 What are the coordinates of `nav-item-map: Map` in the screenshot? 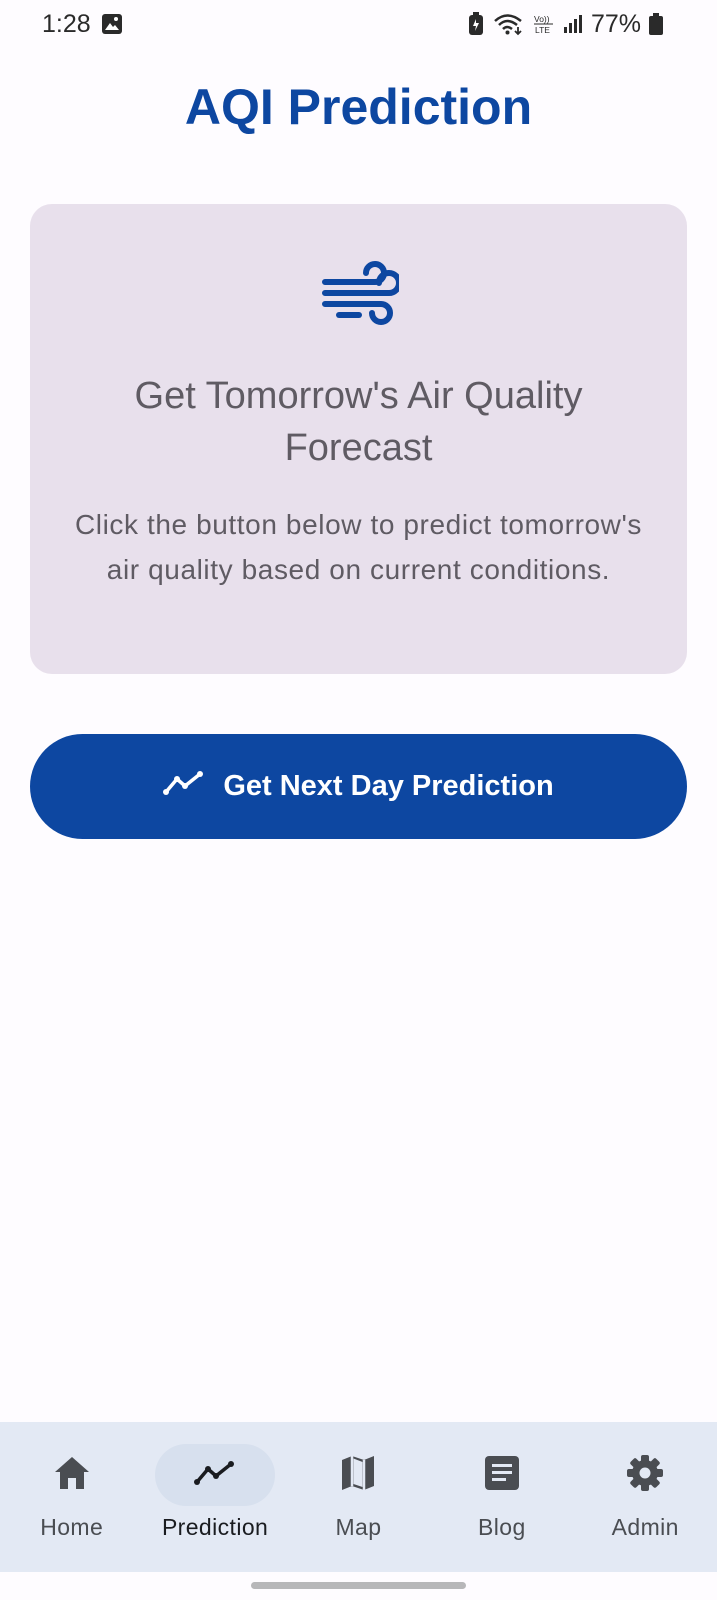 It's located at (358, 1492).